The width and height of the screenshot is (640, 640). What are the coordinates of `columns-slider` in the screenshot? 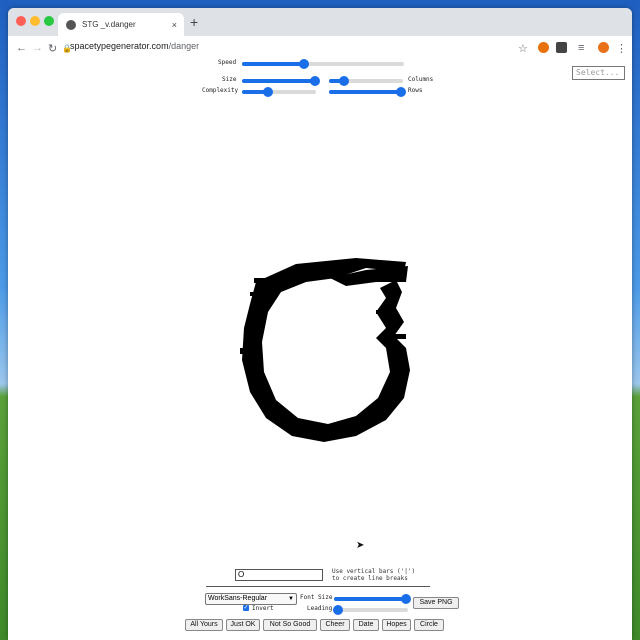 It's located at (366, 81).